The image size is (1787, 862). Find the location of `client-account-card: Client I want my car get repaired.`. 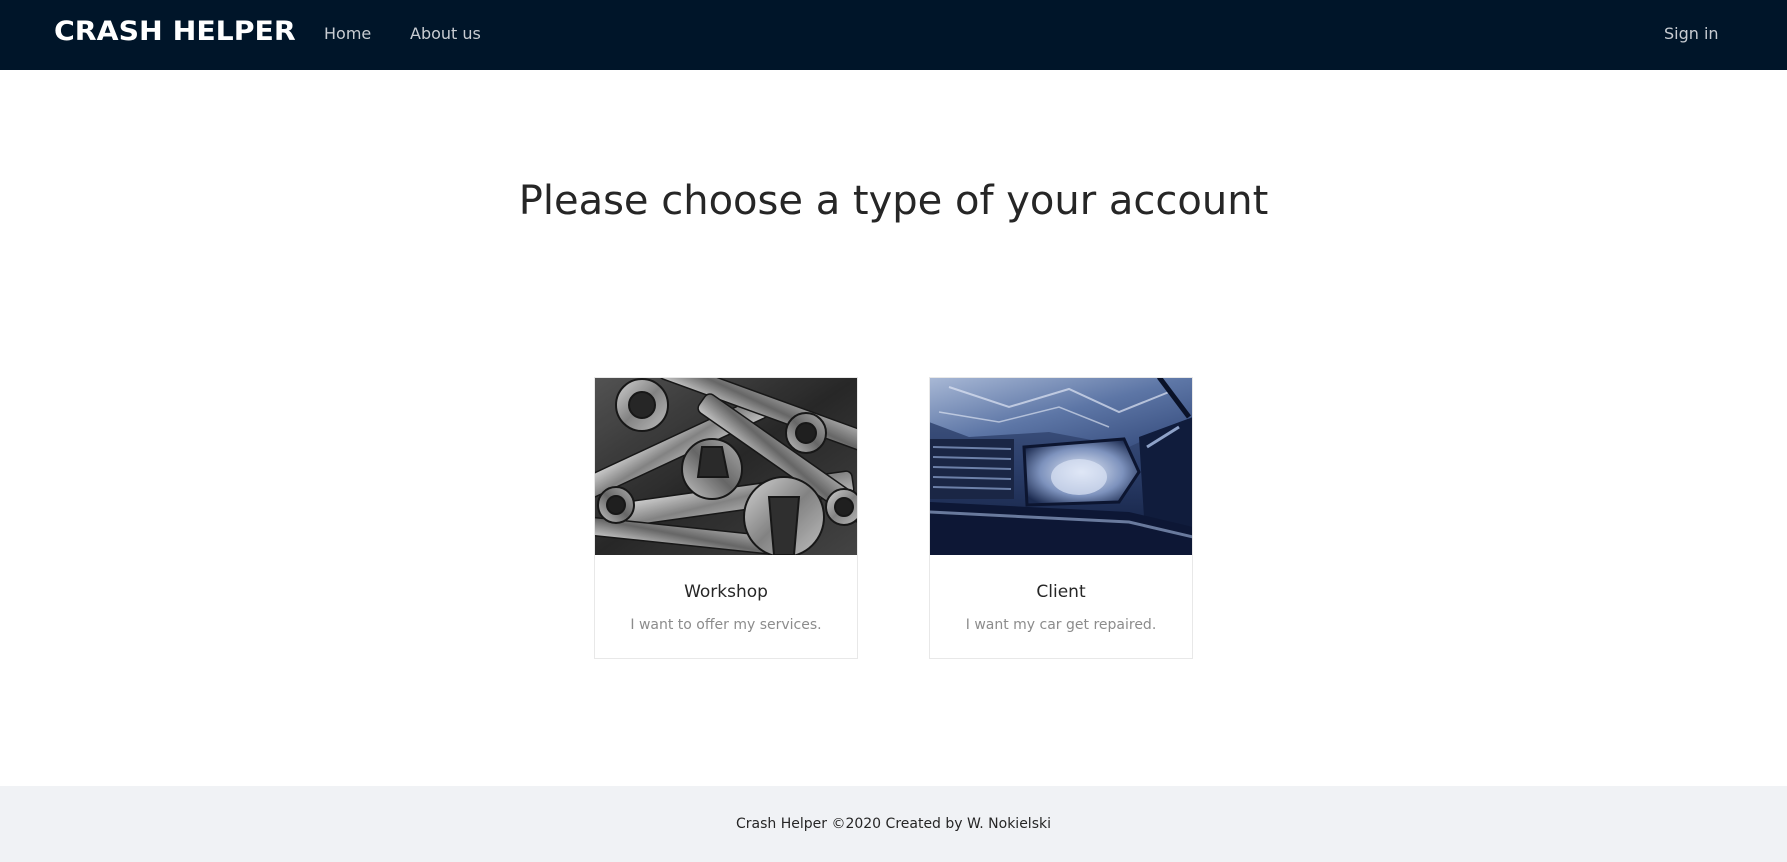

client-account-card: Client I want my car get repaired. is located at coordinates (1061, 518).